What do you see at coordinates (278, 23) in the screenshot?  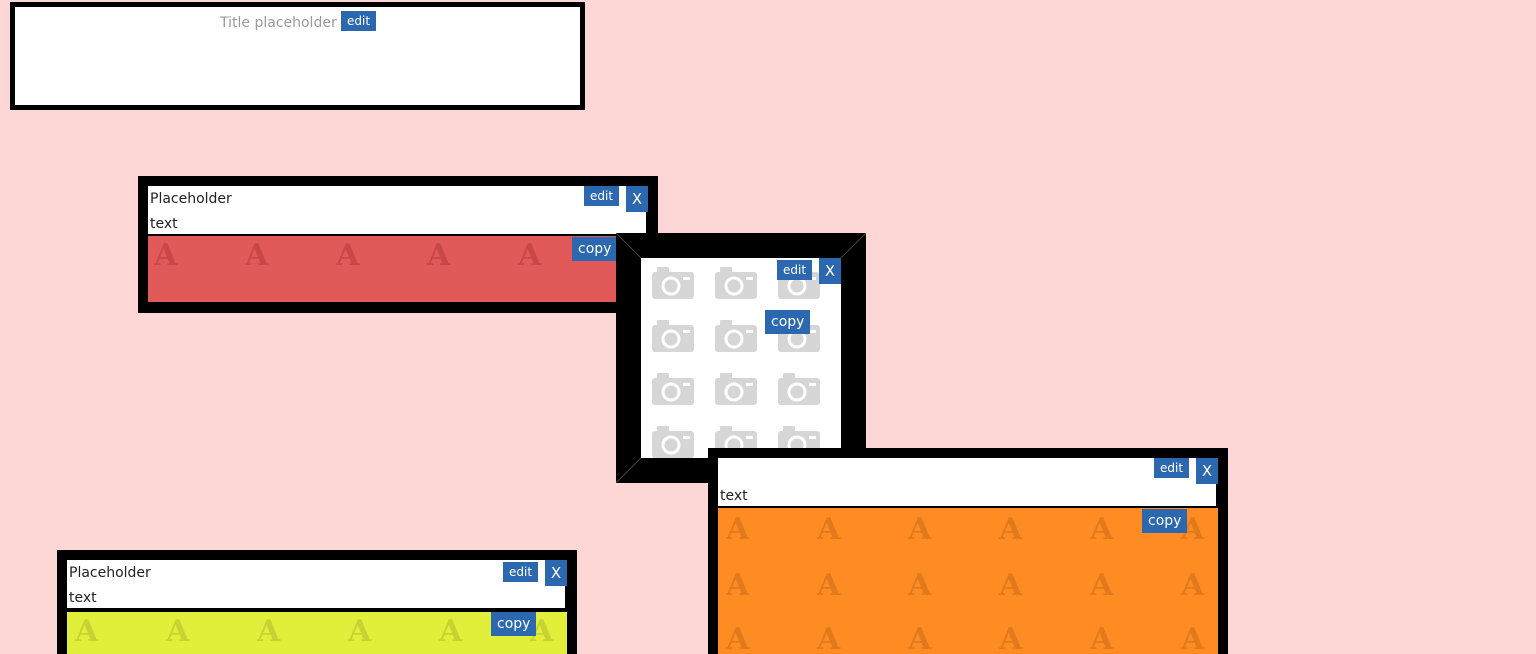 I see `title-placeholder: Title placeholder` at bounding box center [278, 23].